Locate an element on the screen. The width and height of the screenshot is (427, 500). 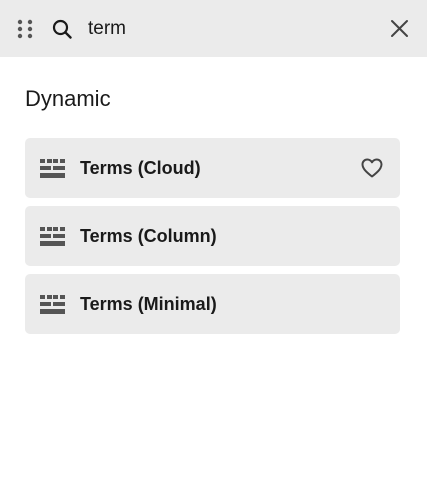
heart-icon is located at coordinates (372, 168).